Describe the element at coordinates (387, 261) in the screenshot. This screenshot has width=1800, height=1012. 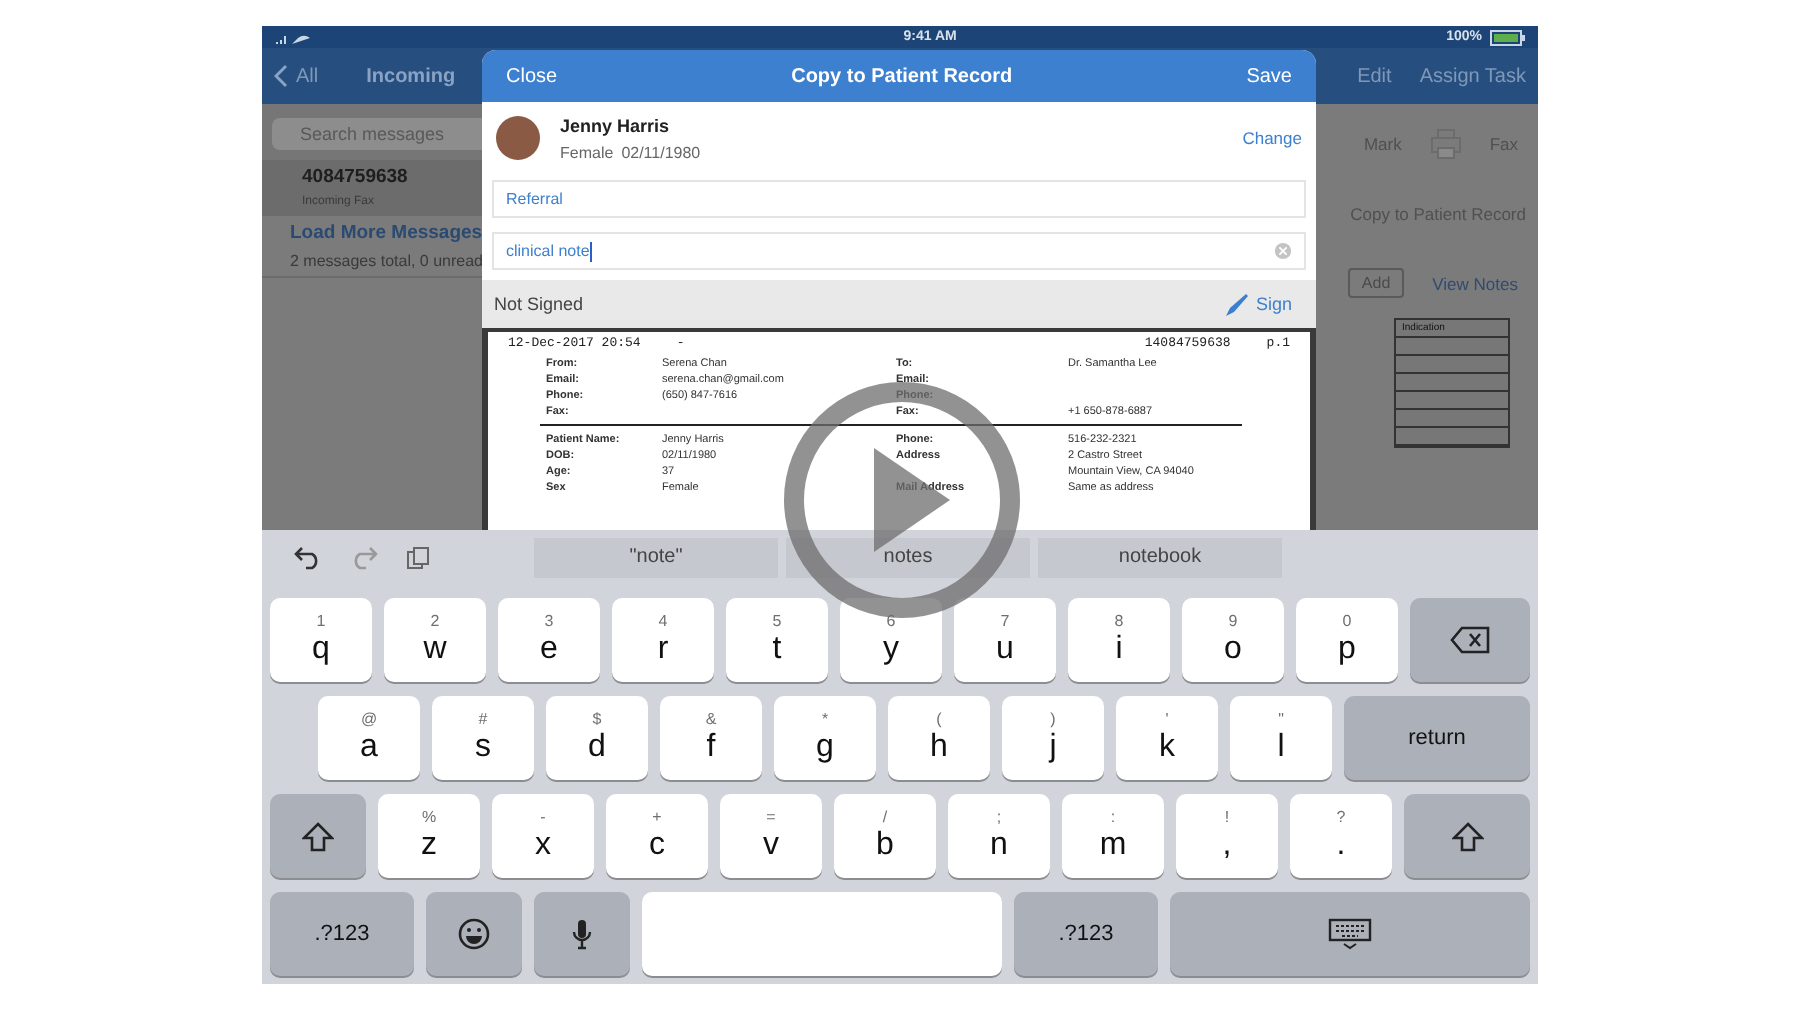
I see `message-subtitle: 2 messages total, 0 unread` at that location.